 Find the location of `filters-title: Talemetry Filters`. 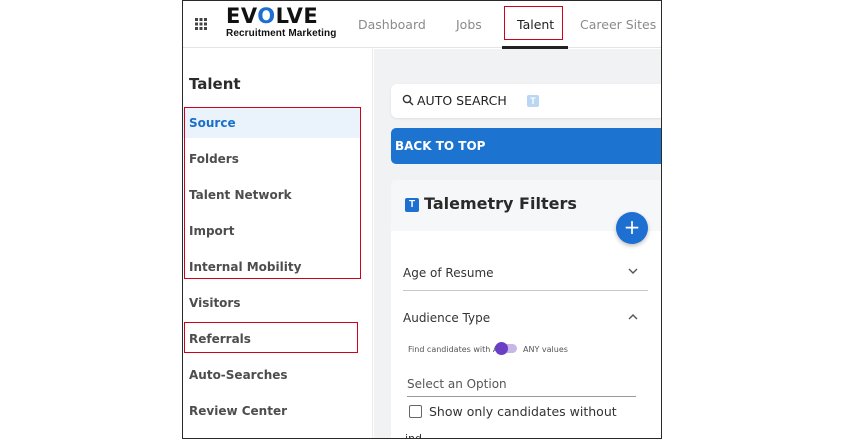

filters-title: Talemetry Filters is located at coordinates (500, 203).